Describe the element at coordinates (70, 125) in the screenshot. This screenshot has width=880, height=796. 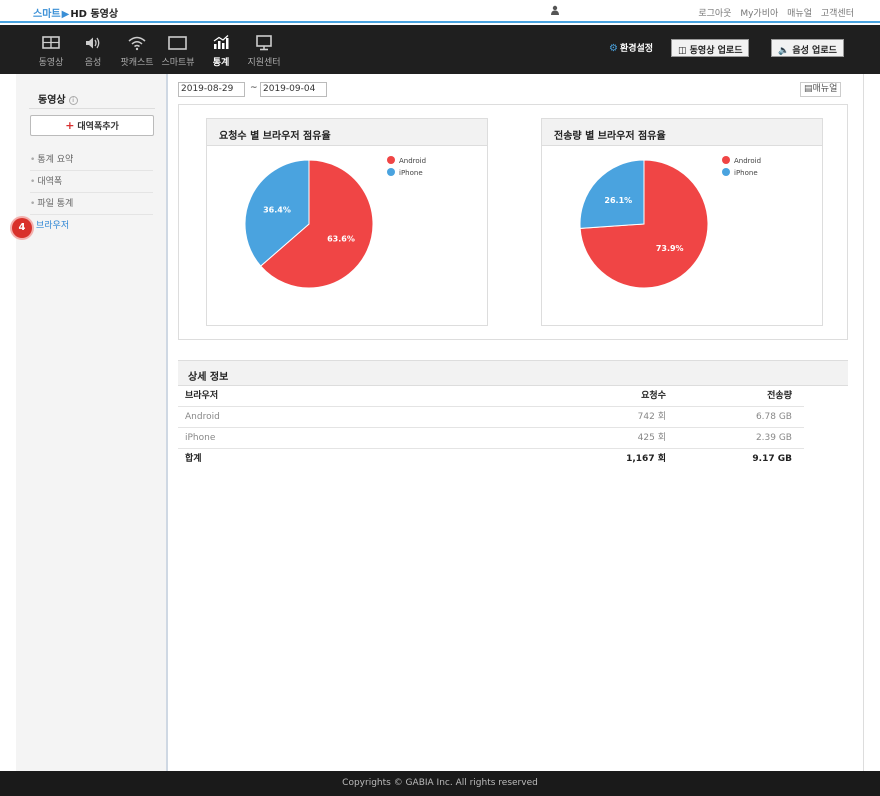
I see `plus-icon: +` at that location.